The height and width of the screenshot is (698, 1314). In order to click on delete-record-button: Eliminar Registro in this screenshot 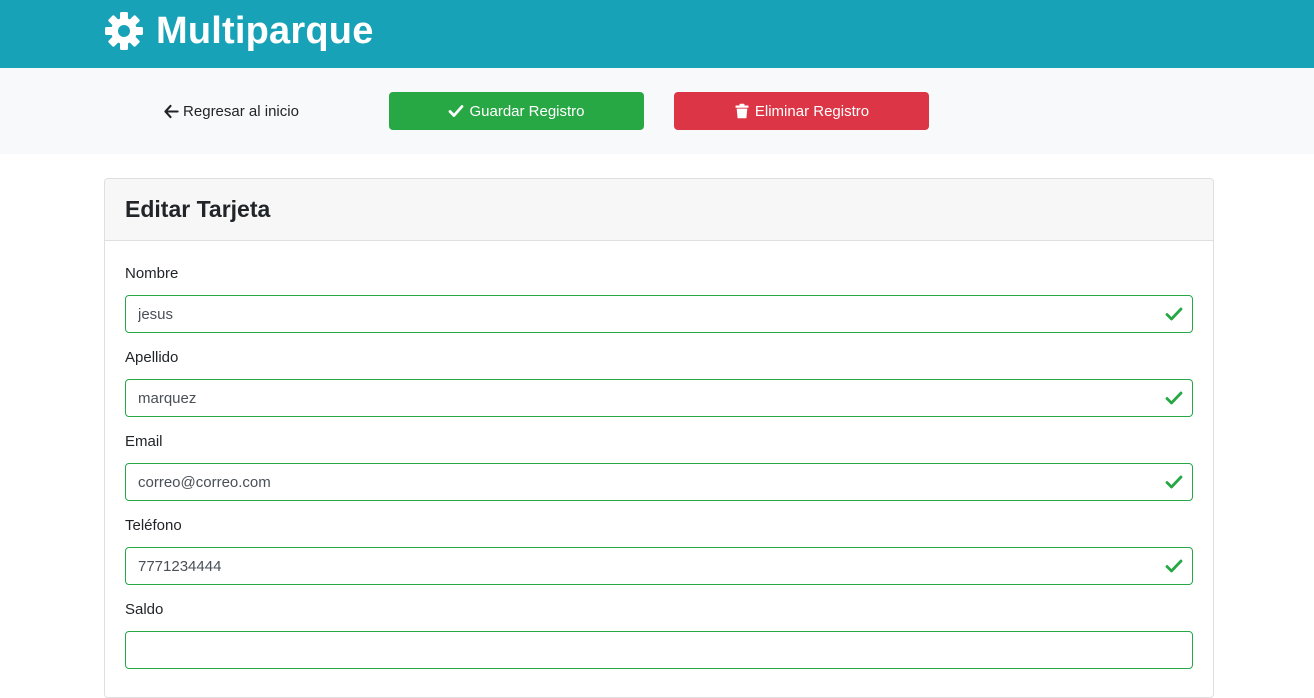, I will do `click(801, 111)`.